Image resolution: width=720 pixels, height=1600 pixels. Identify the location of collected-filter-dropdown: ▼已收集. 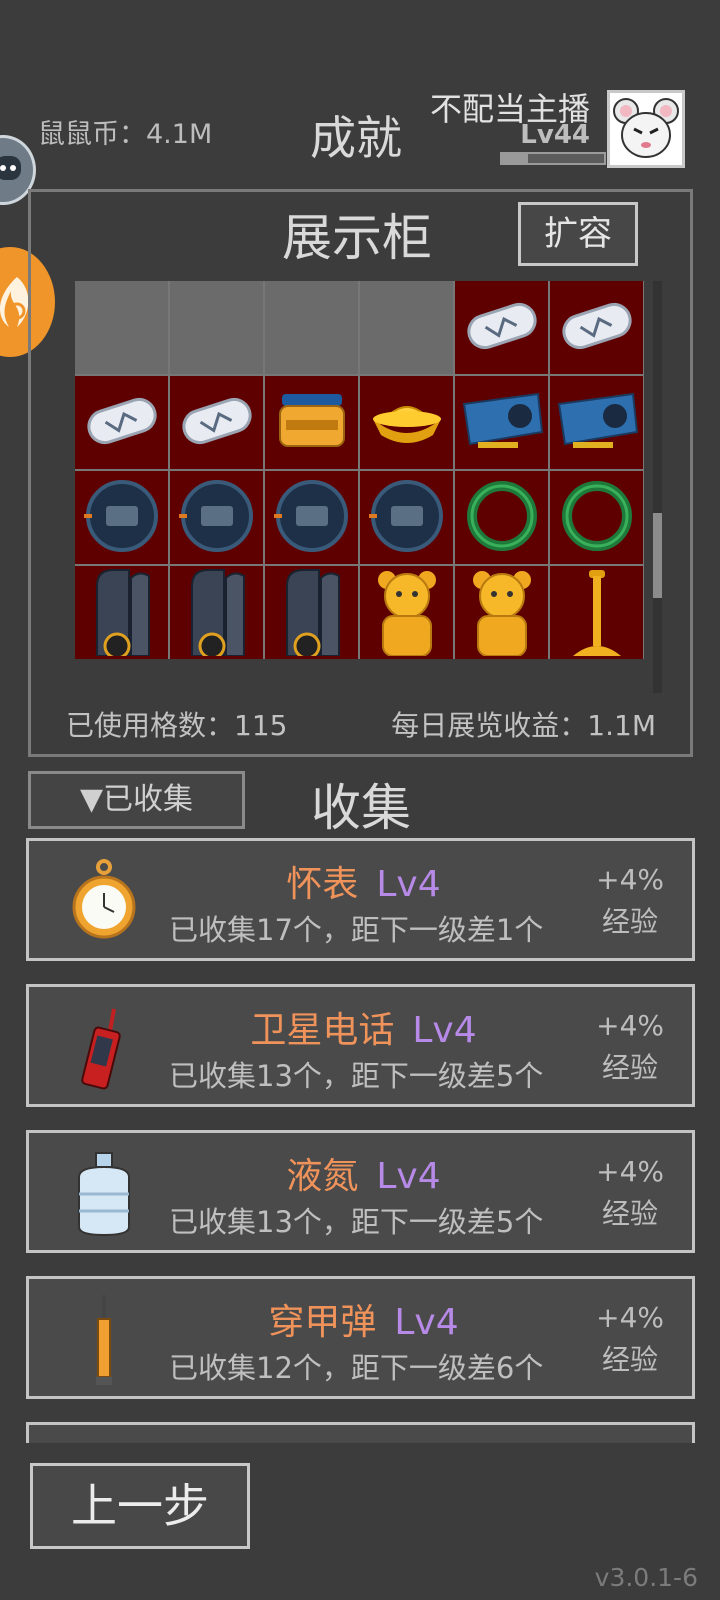
(136, 800).